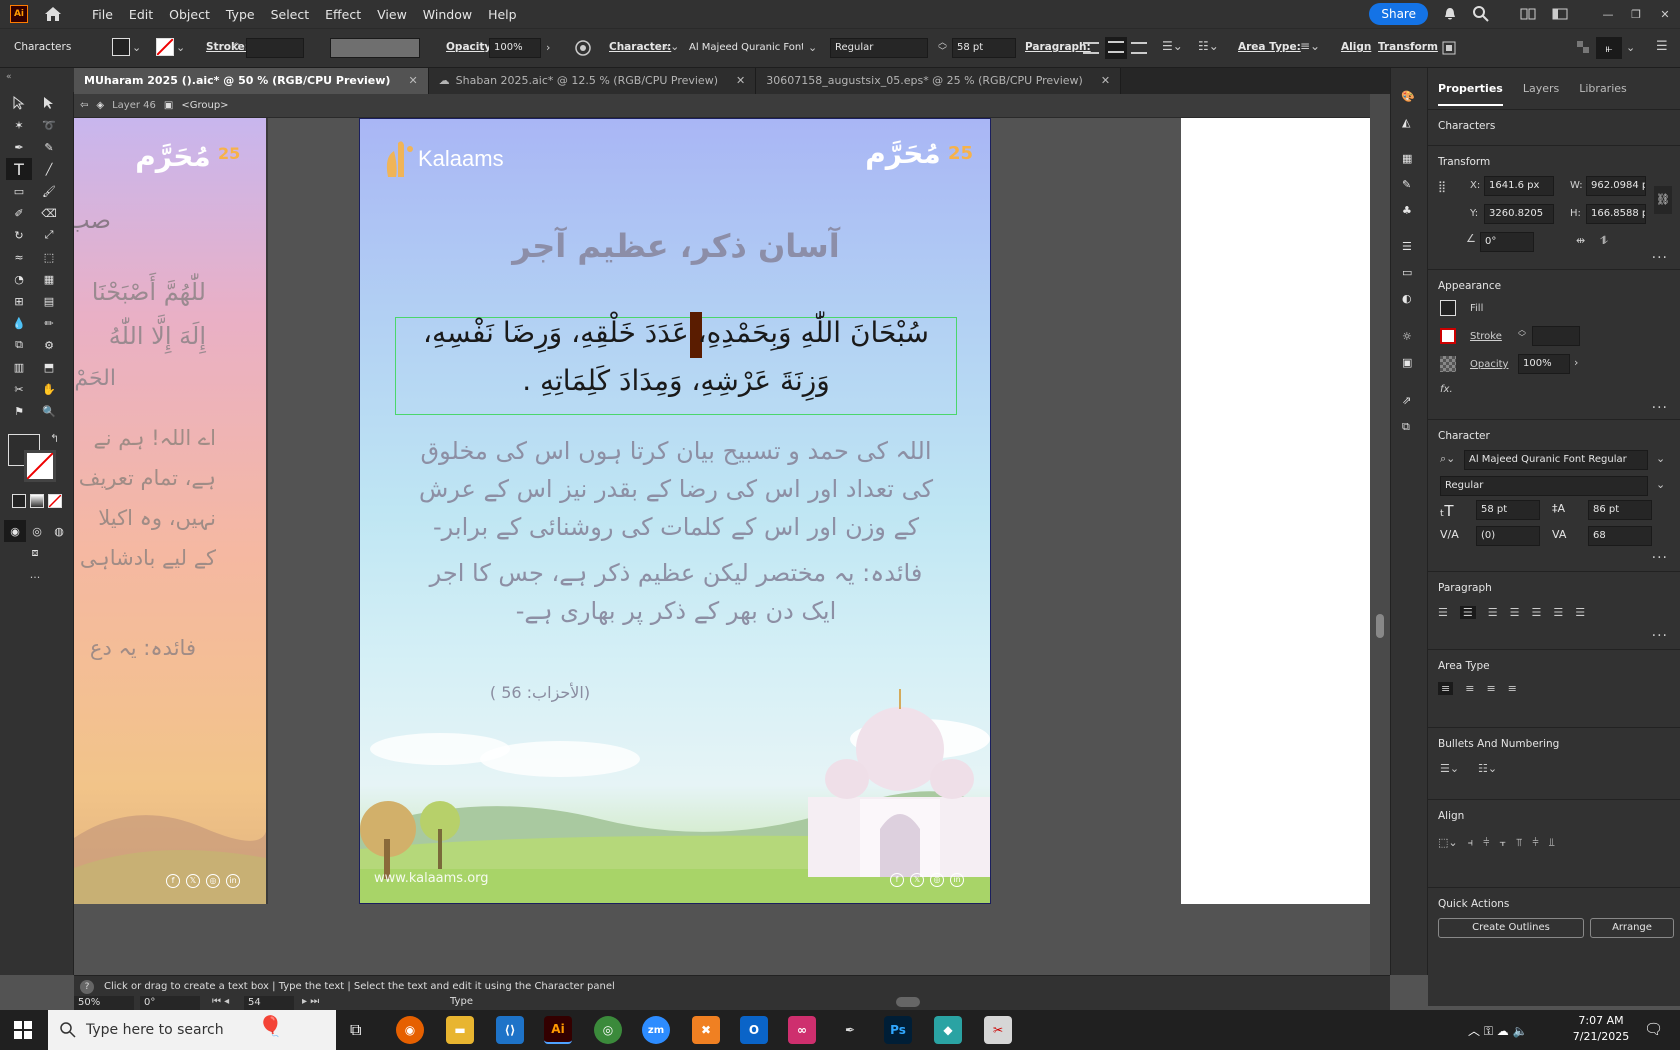 This screenshot has width=1680, height=1050. What do you see at coordinates (1535, 843) in the screenshot?
I see `vertical-align-center-icon: ⫩` at bounding box center [1535, 843].